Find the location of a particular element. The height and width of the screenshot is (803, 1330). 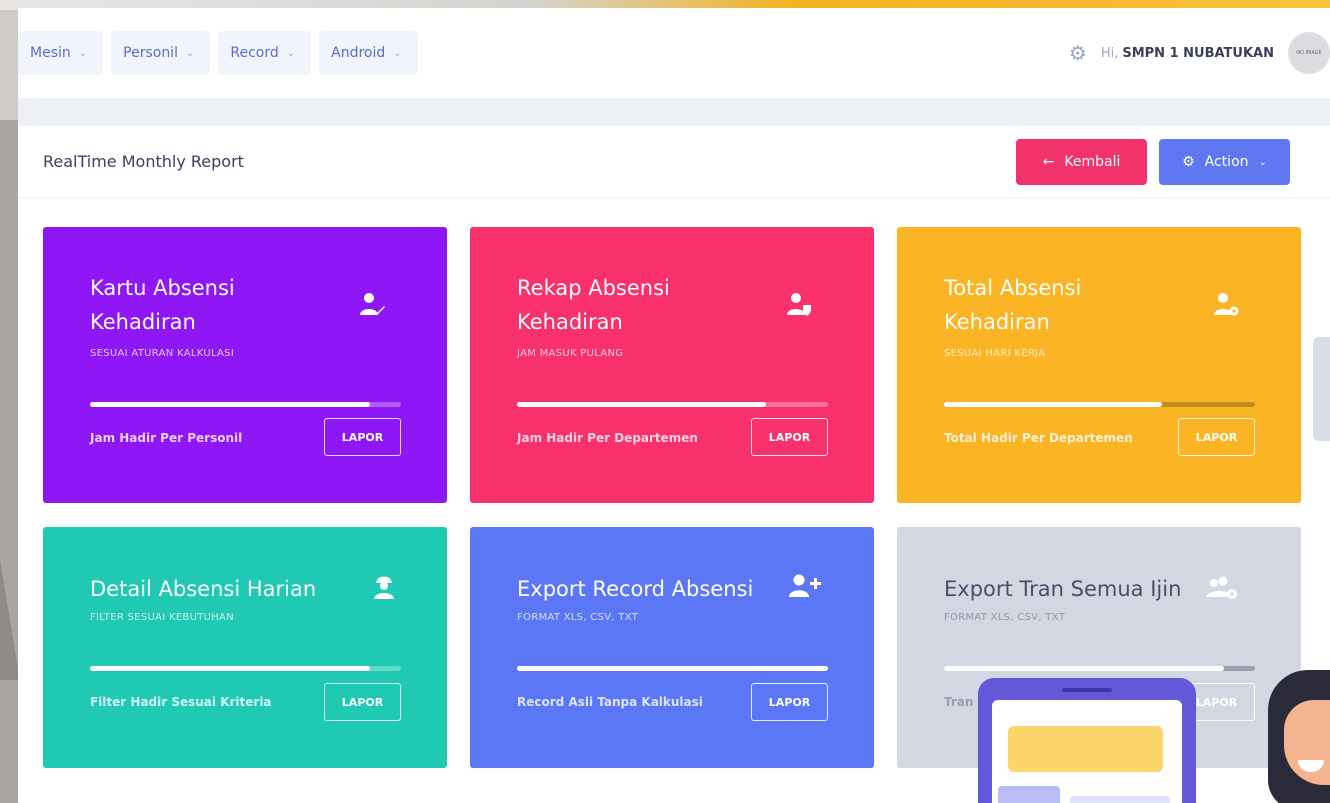

avatar: NO IMAGE is located at coordinates (1309, 53).